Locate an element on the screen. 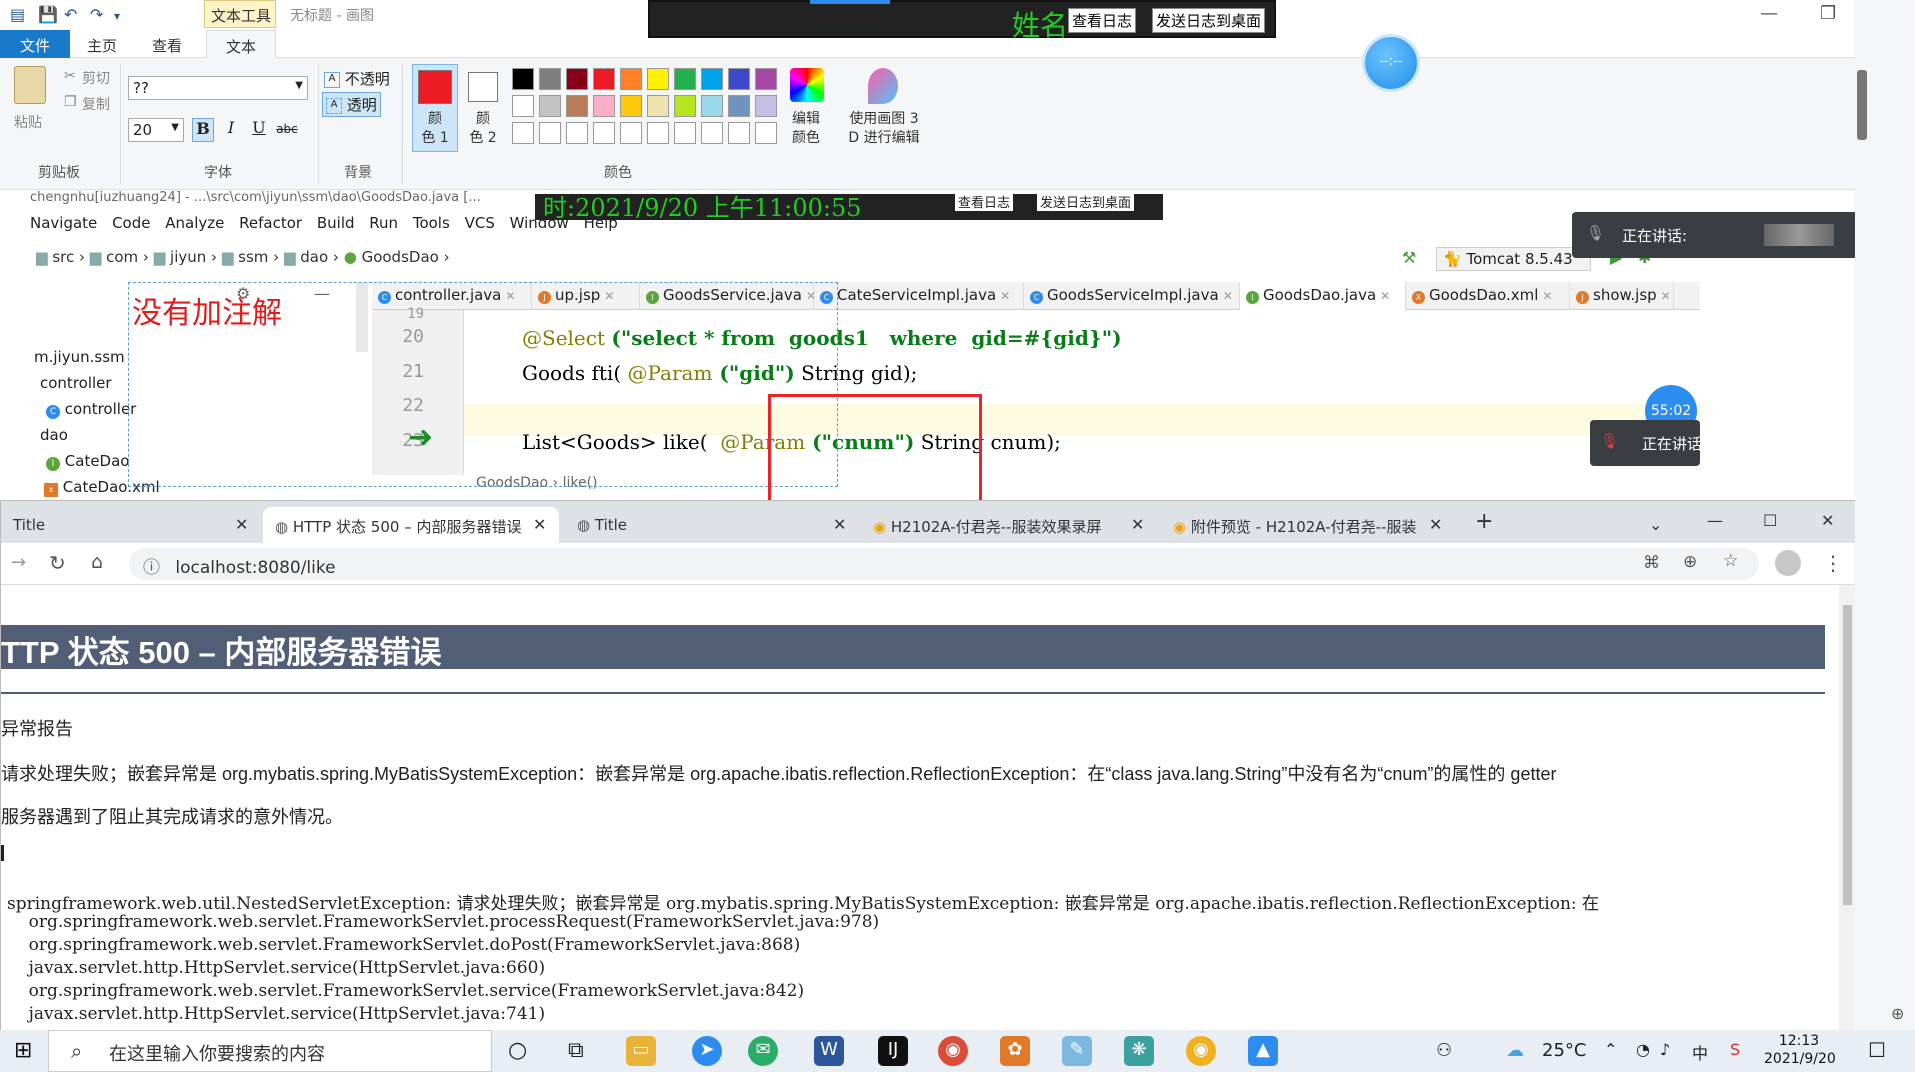 The image size is (1915, 1072). tab-home: 主页 is located at coordinates (102, 44).